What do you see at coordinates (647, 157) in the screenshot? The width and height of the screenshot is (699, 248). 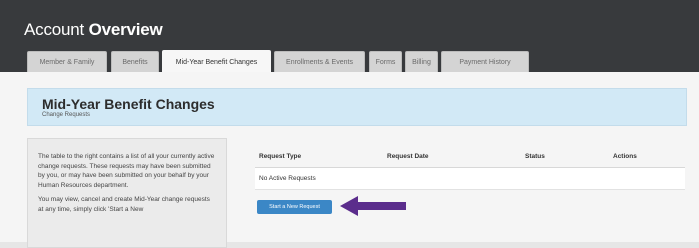 I see `column-actions: Actions` at bounding box center [647, 157].